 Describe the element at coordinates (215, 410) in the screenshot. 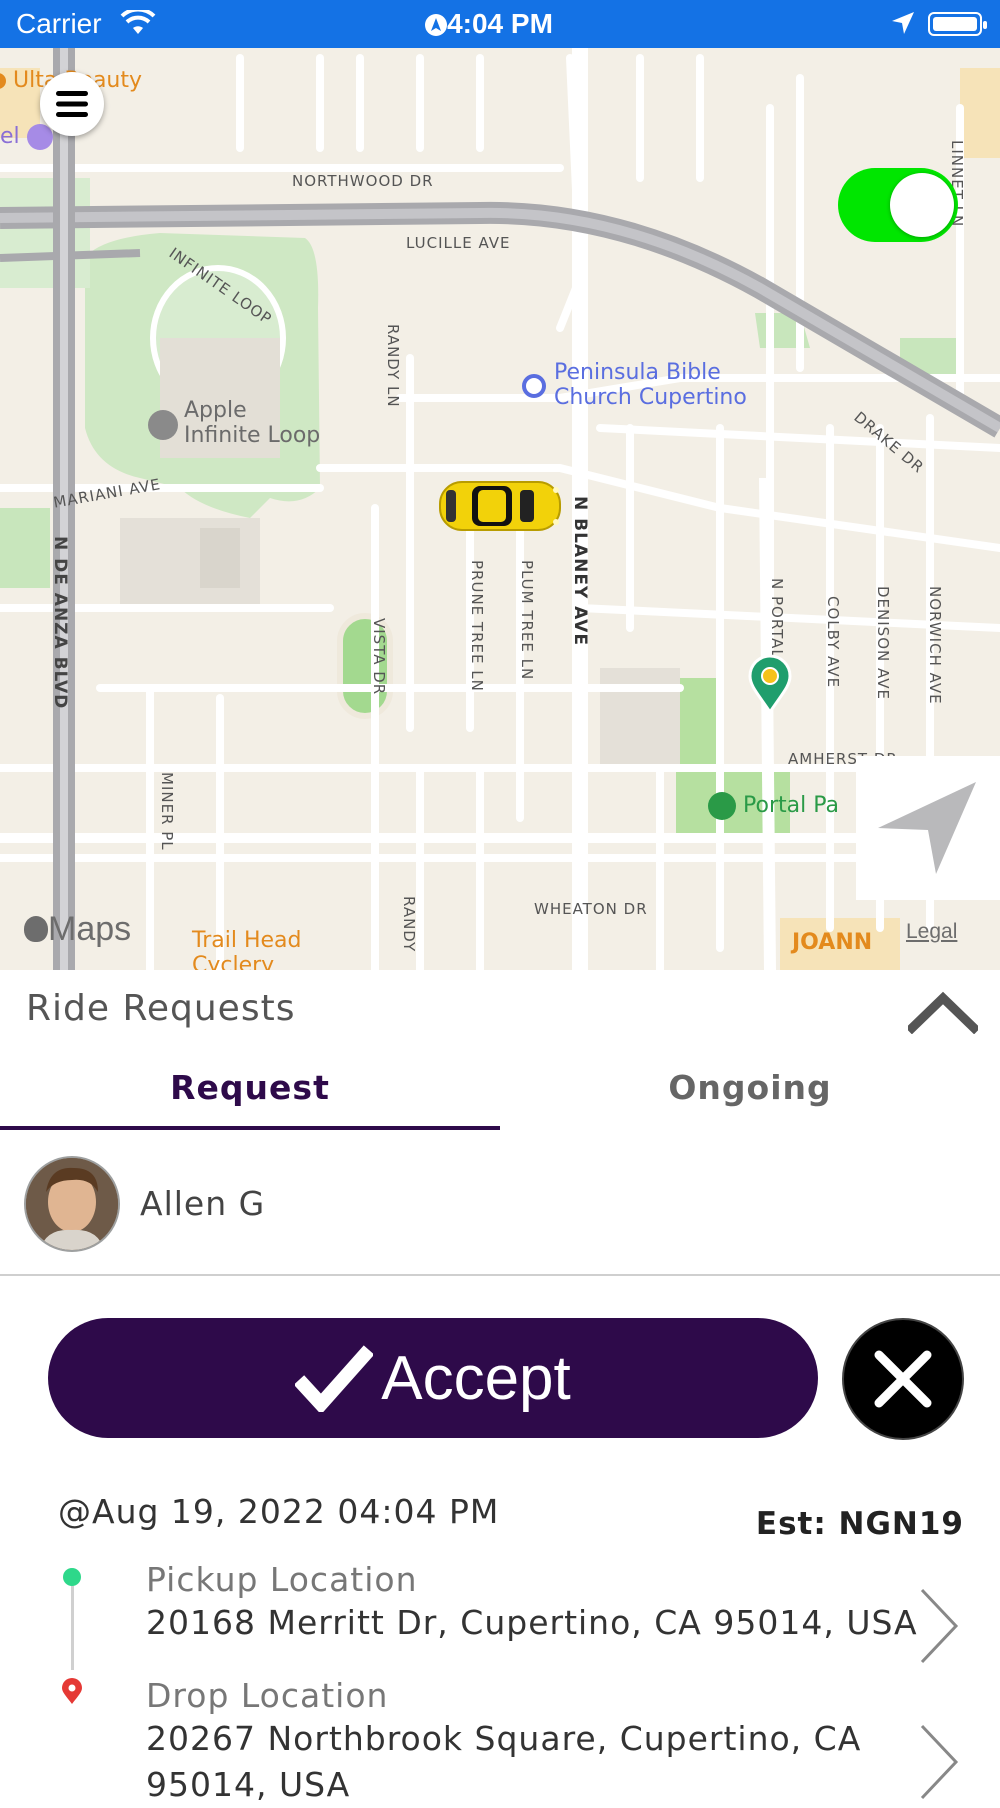

I see `poi-label-line1: Apple` at that location.